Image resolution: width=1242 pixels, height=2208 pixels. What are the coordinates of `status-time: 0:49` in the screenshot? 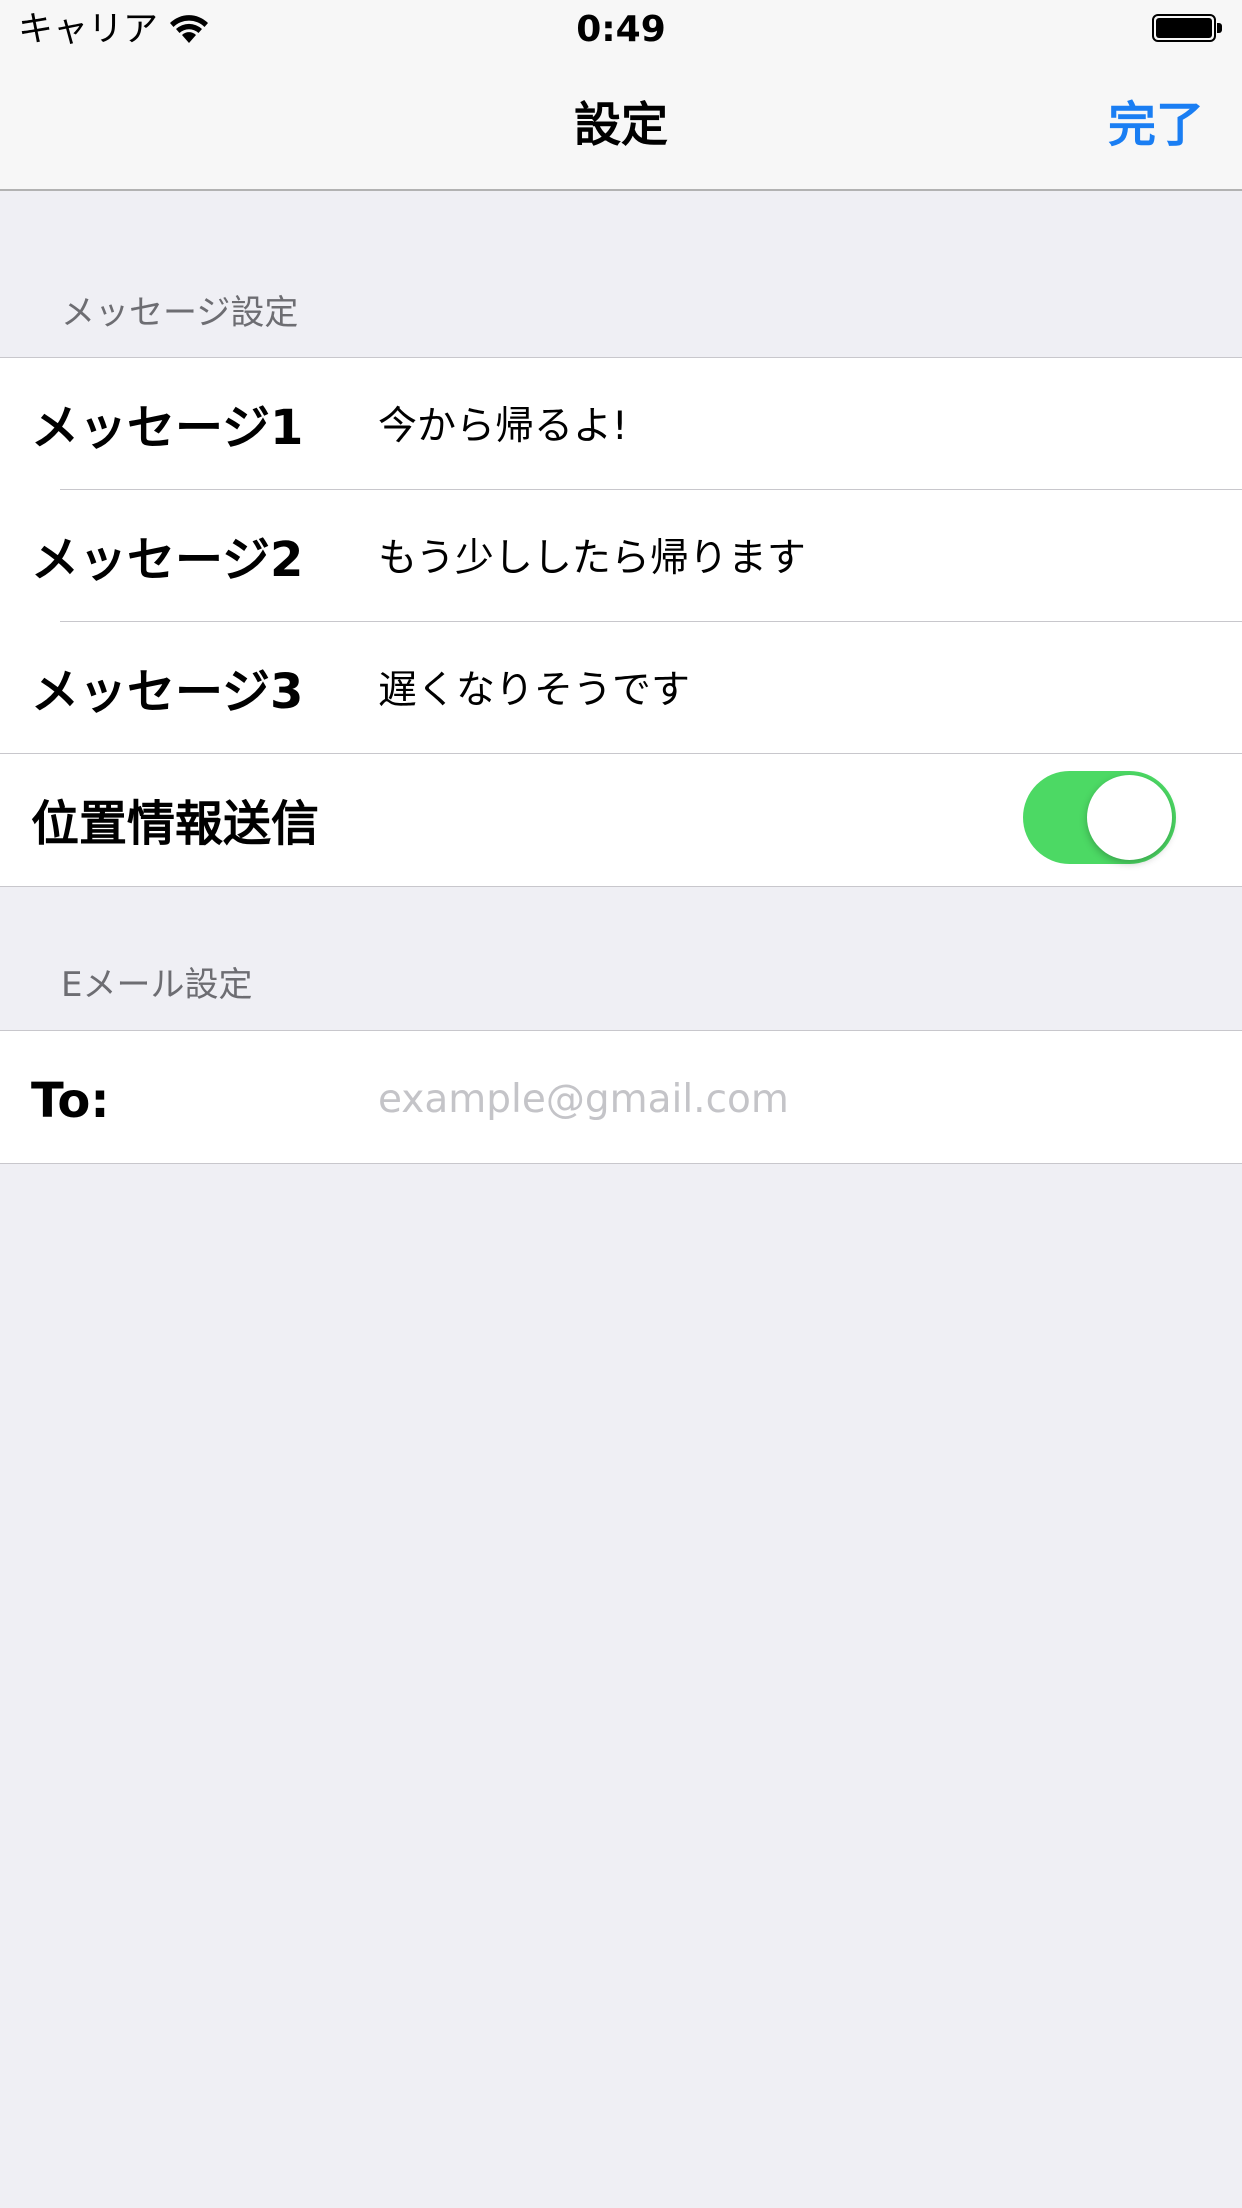 It's located at (621, 29).